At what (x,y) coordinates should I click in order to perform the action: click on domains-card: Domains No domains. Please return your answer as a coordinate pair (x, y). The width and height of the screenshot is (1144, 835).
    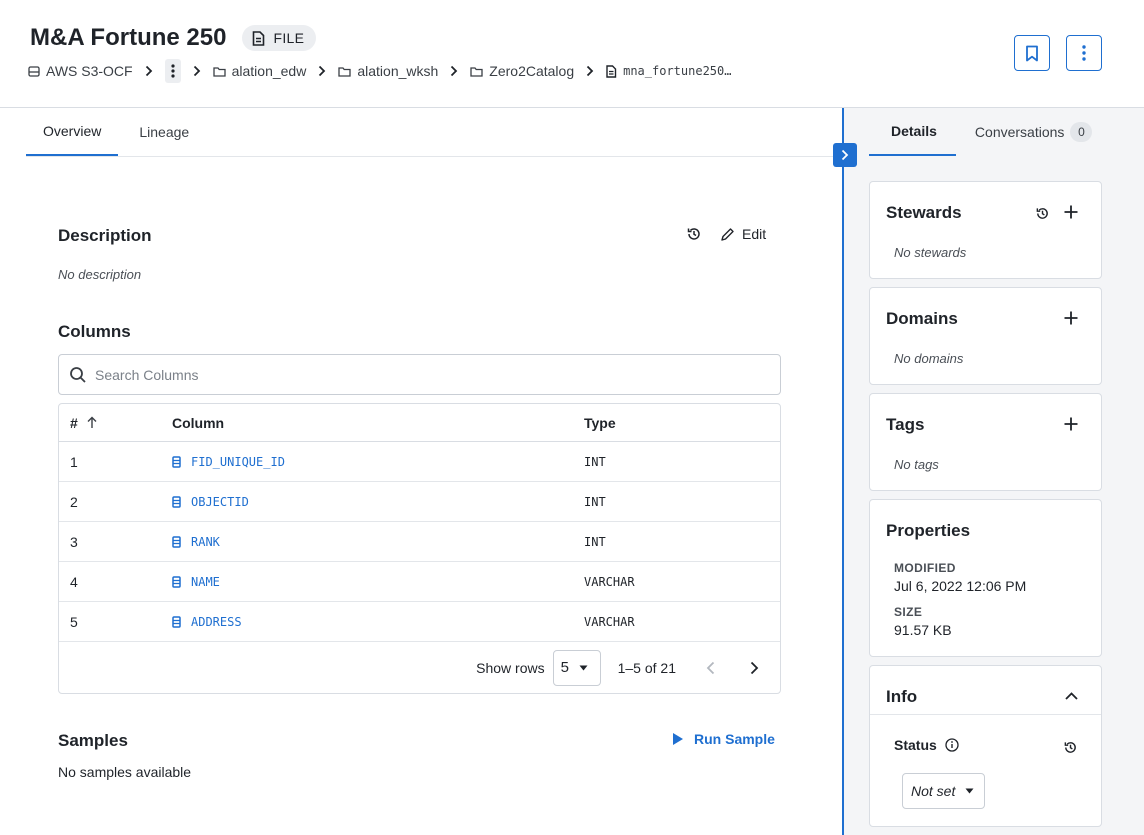
    Looking at the image, I should click on (985, 336).